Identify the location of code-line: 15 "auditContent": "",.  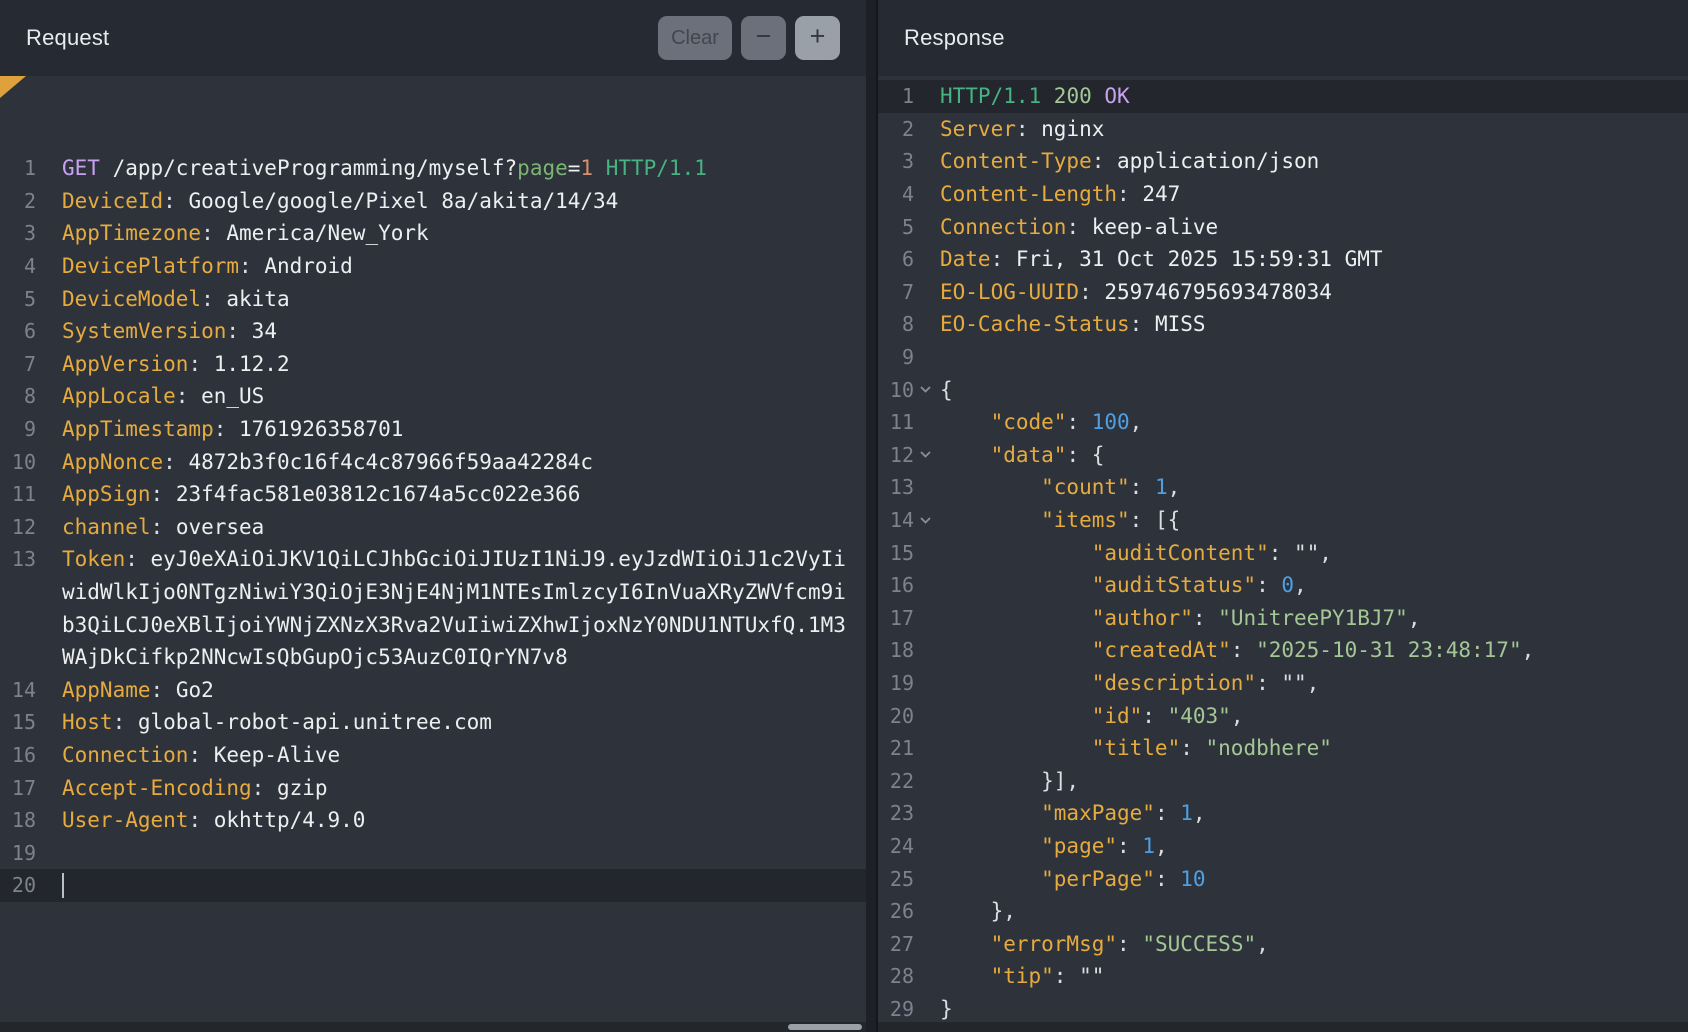
(1283, 552).